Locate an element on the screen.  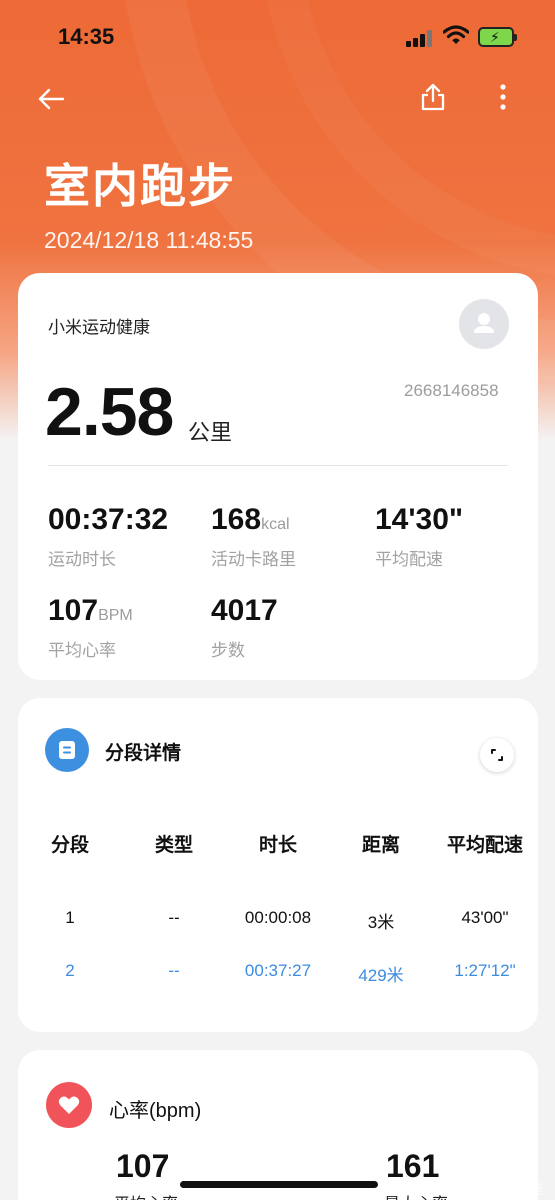
col-header-distance: 距离 is located at coordinates (380, 845).